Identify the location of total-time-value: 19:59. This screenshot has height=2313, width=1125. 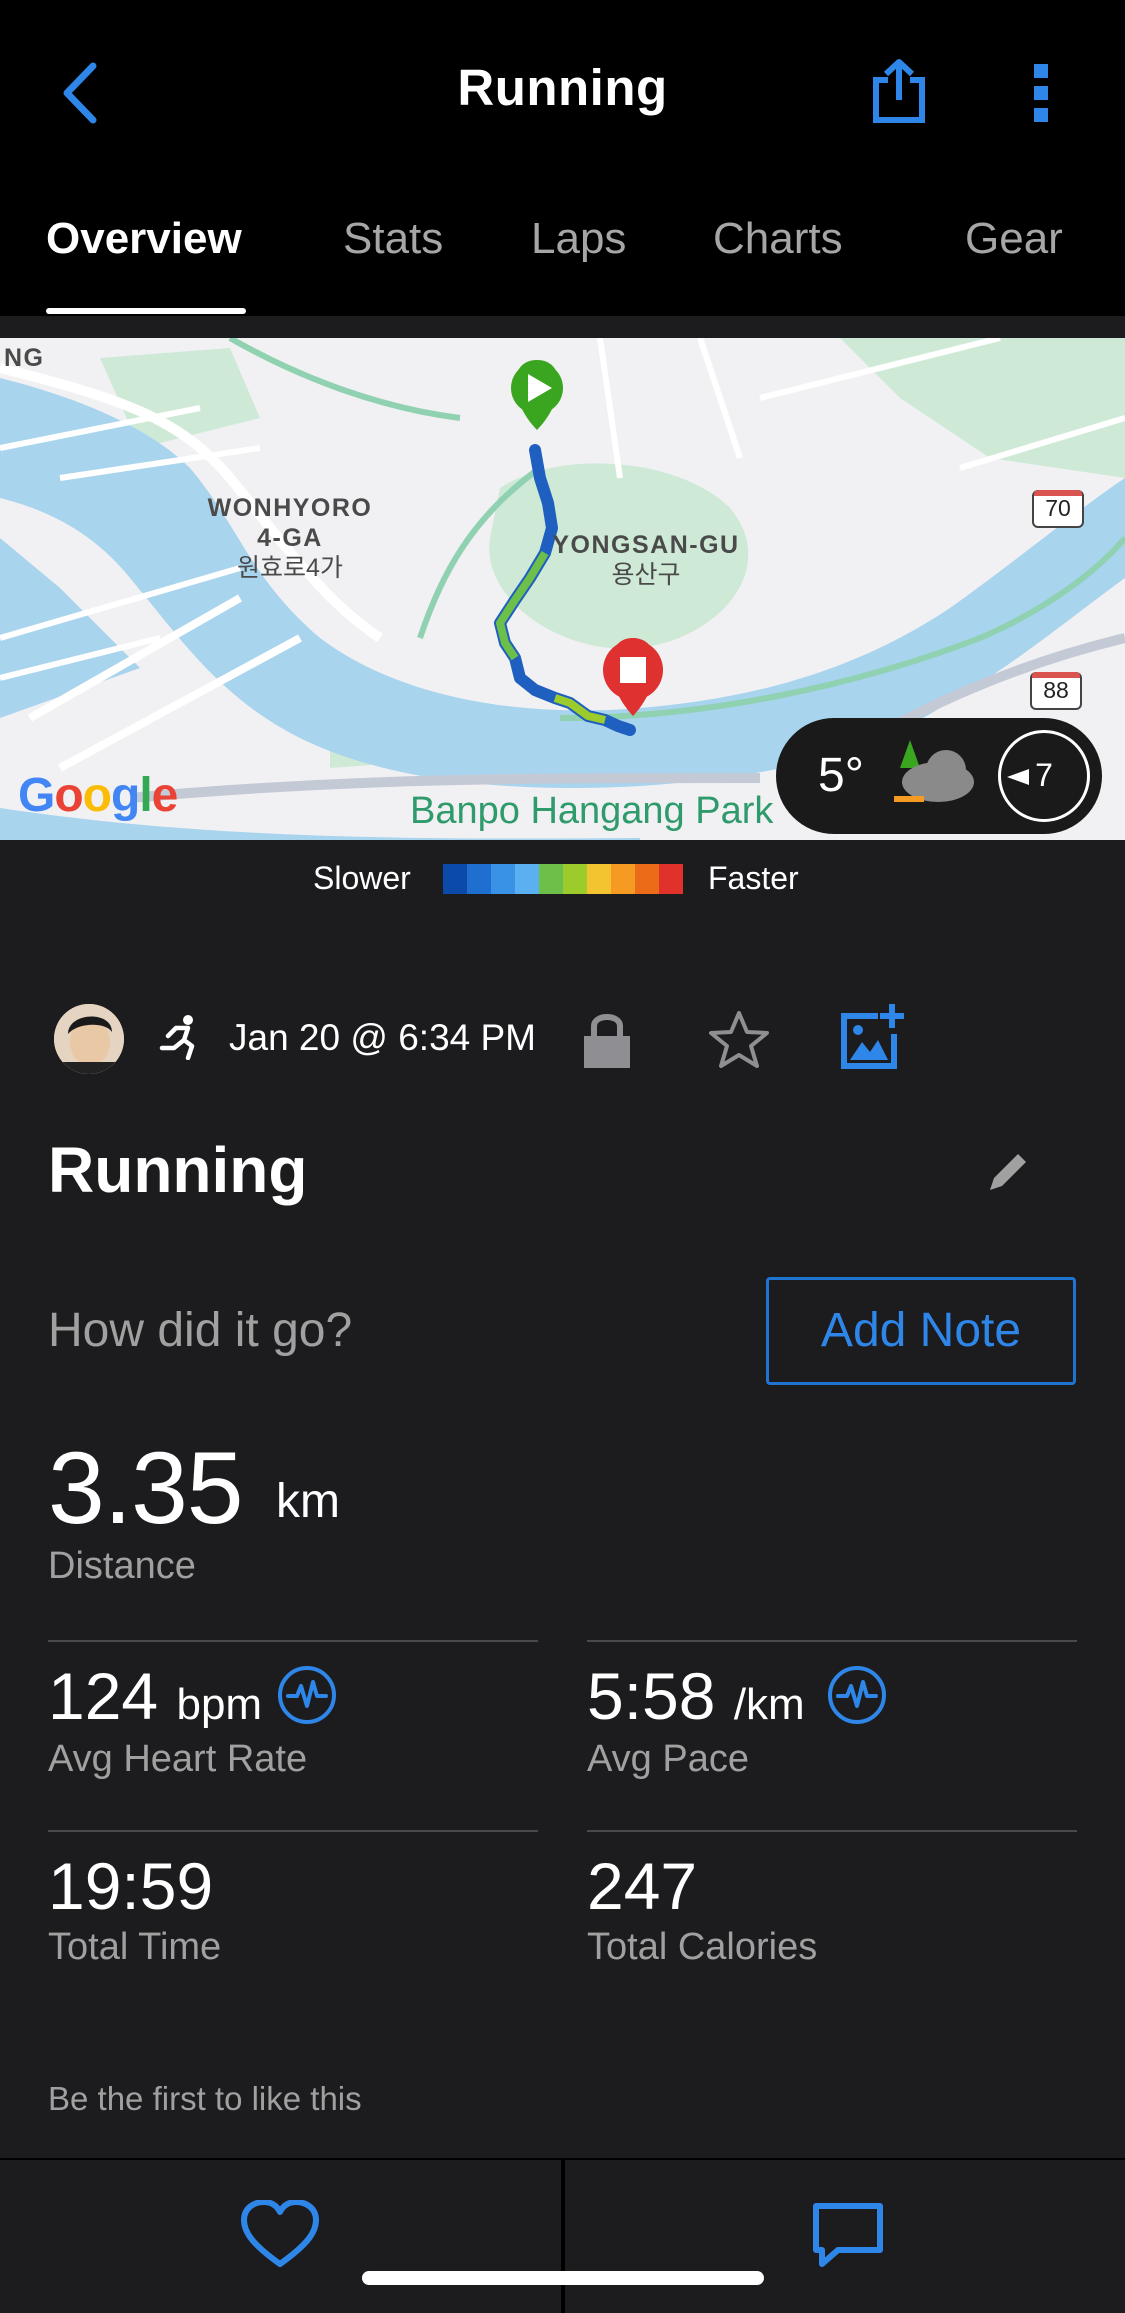
(131, 1886).